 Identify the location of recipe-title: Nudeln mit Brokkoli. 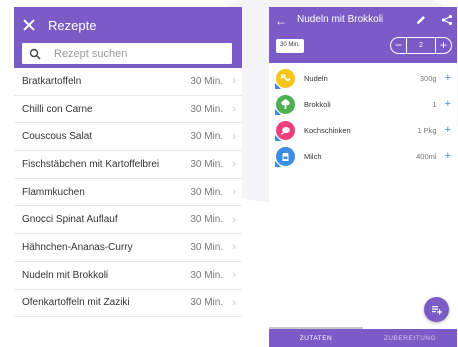
(340, 19).